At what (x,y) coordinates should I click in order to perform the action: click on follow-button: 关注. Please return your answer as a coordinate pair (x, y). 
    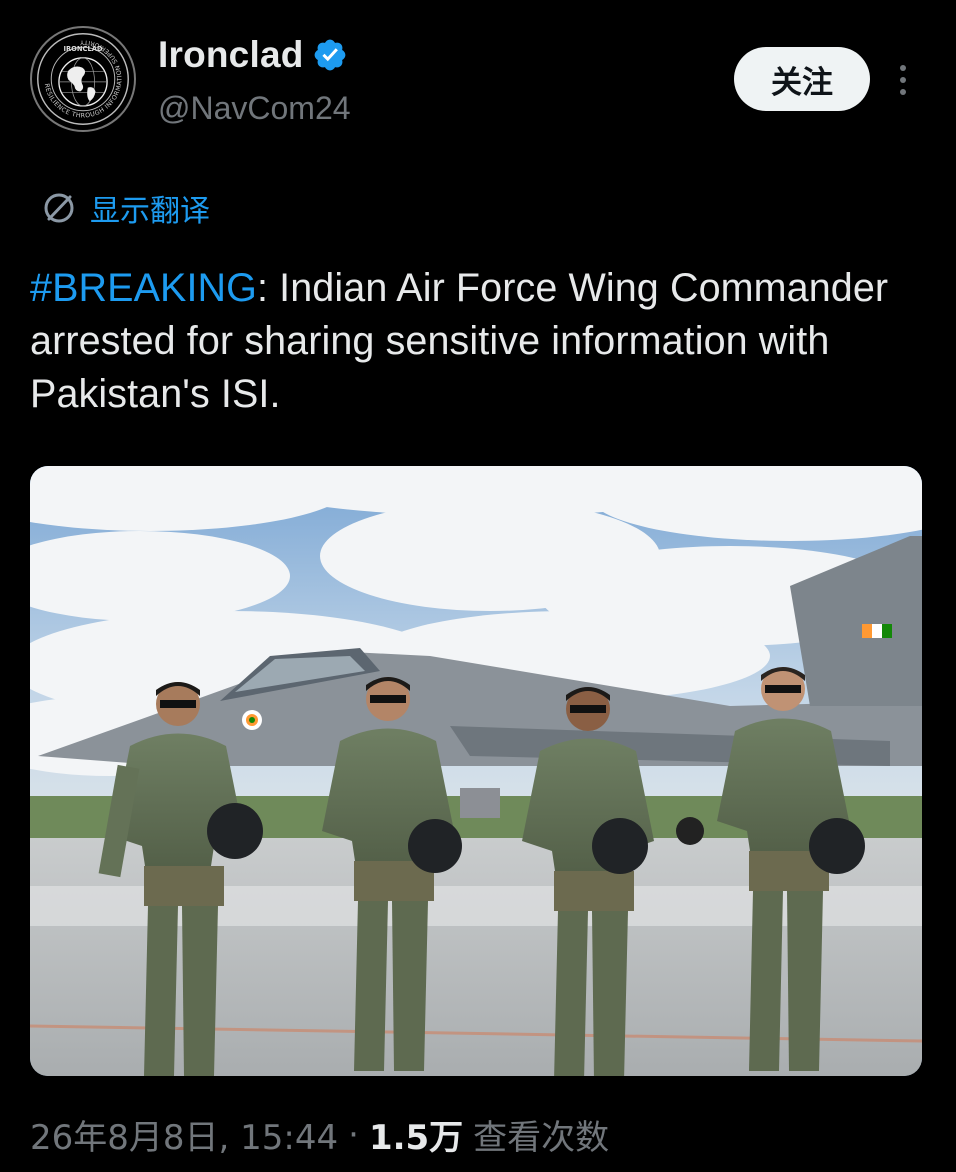
    Looking at the image, I should click on (802, 79).